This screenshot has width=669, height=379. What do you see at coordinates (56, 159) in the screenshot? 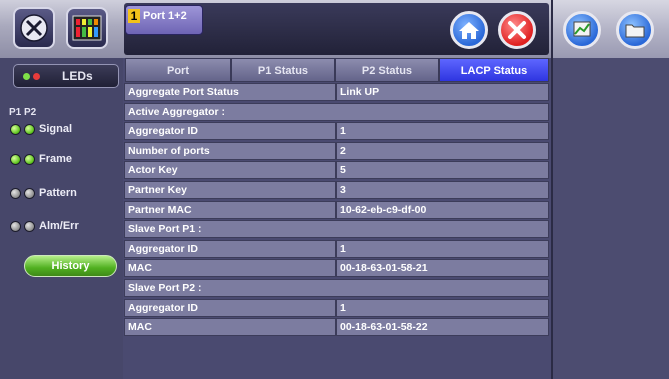
I see `led-label: Frame` at bounding box center [56, 159].